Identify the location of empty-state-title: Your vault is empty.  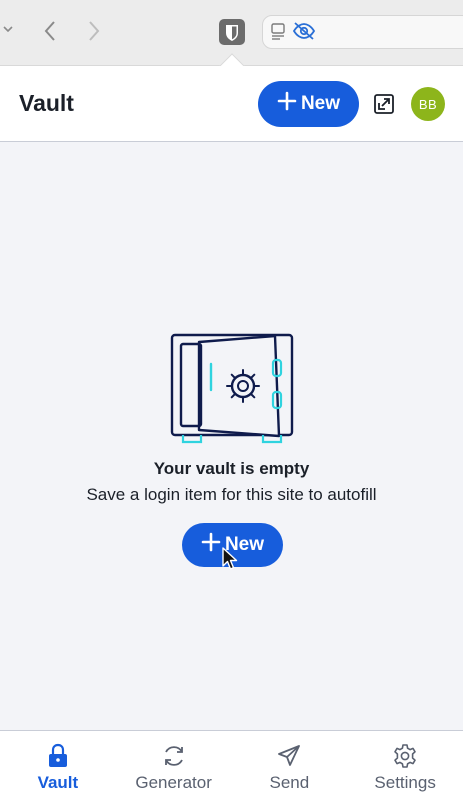
(231, 468).